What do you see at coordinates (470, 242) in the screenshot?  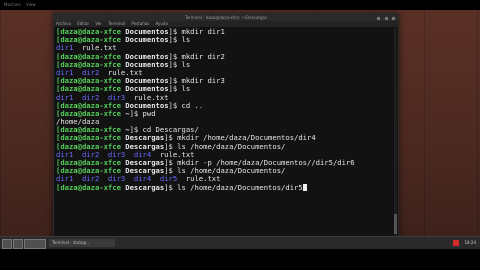 I see `clock: 18:24` at bounding box center [470, 242].